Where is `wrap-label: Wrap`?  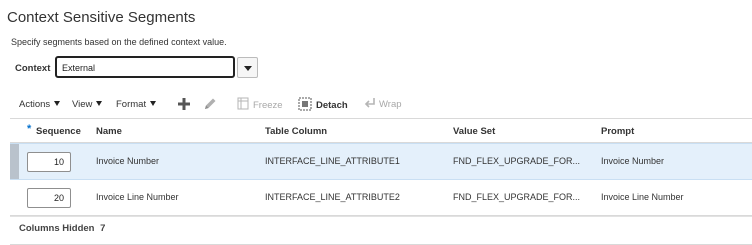 wrap-label: Wrap is located at coordinates (390, 104).